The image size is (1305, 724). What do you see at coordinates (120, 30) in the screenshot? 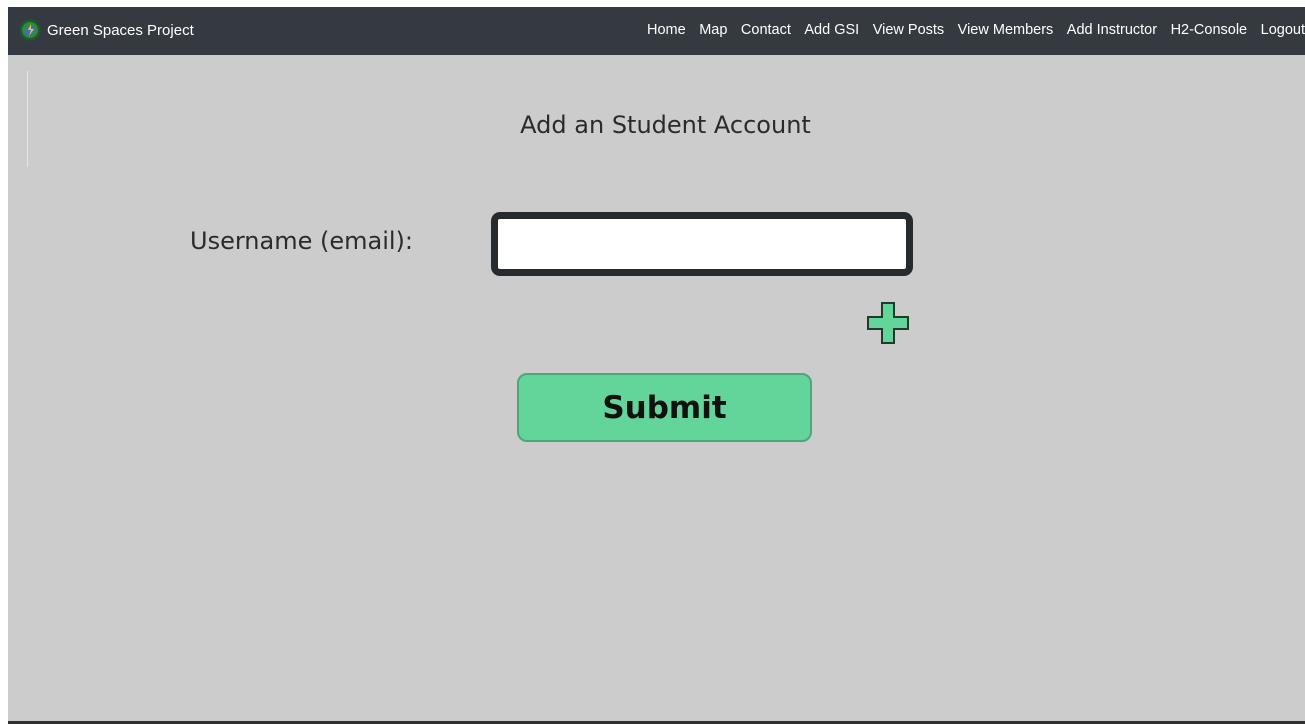
I see `brand-label: Green Spaces Project` at bounding box center [120, 30].